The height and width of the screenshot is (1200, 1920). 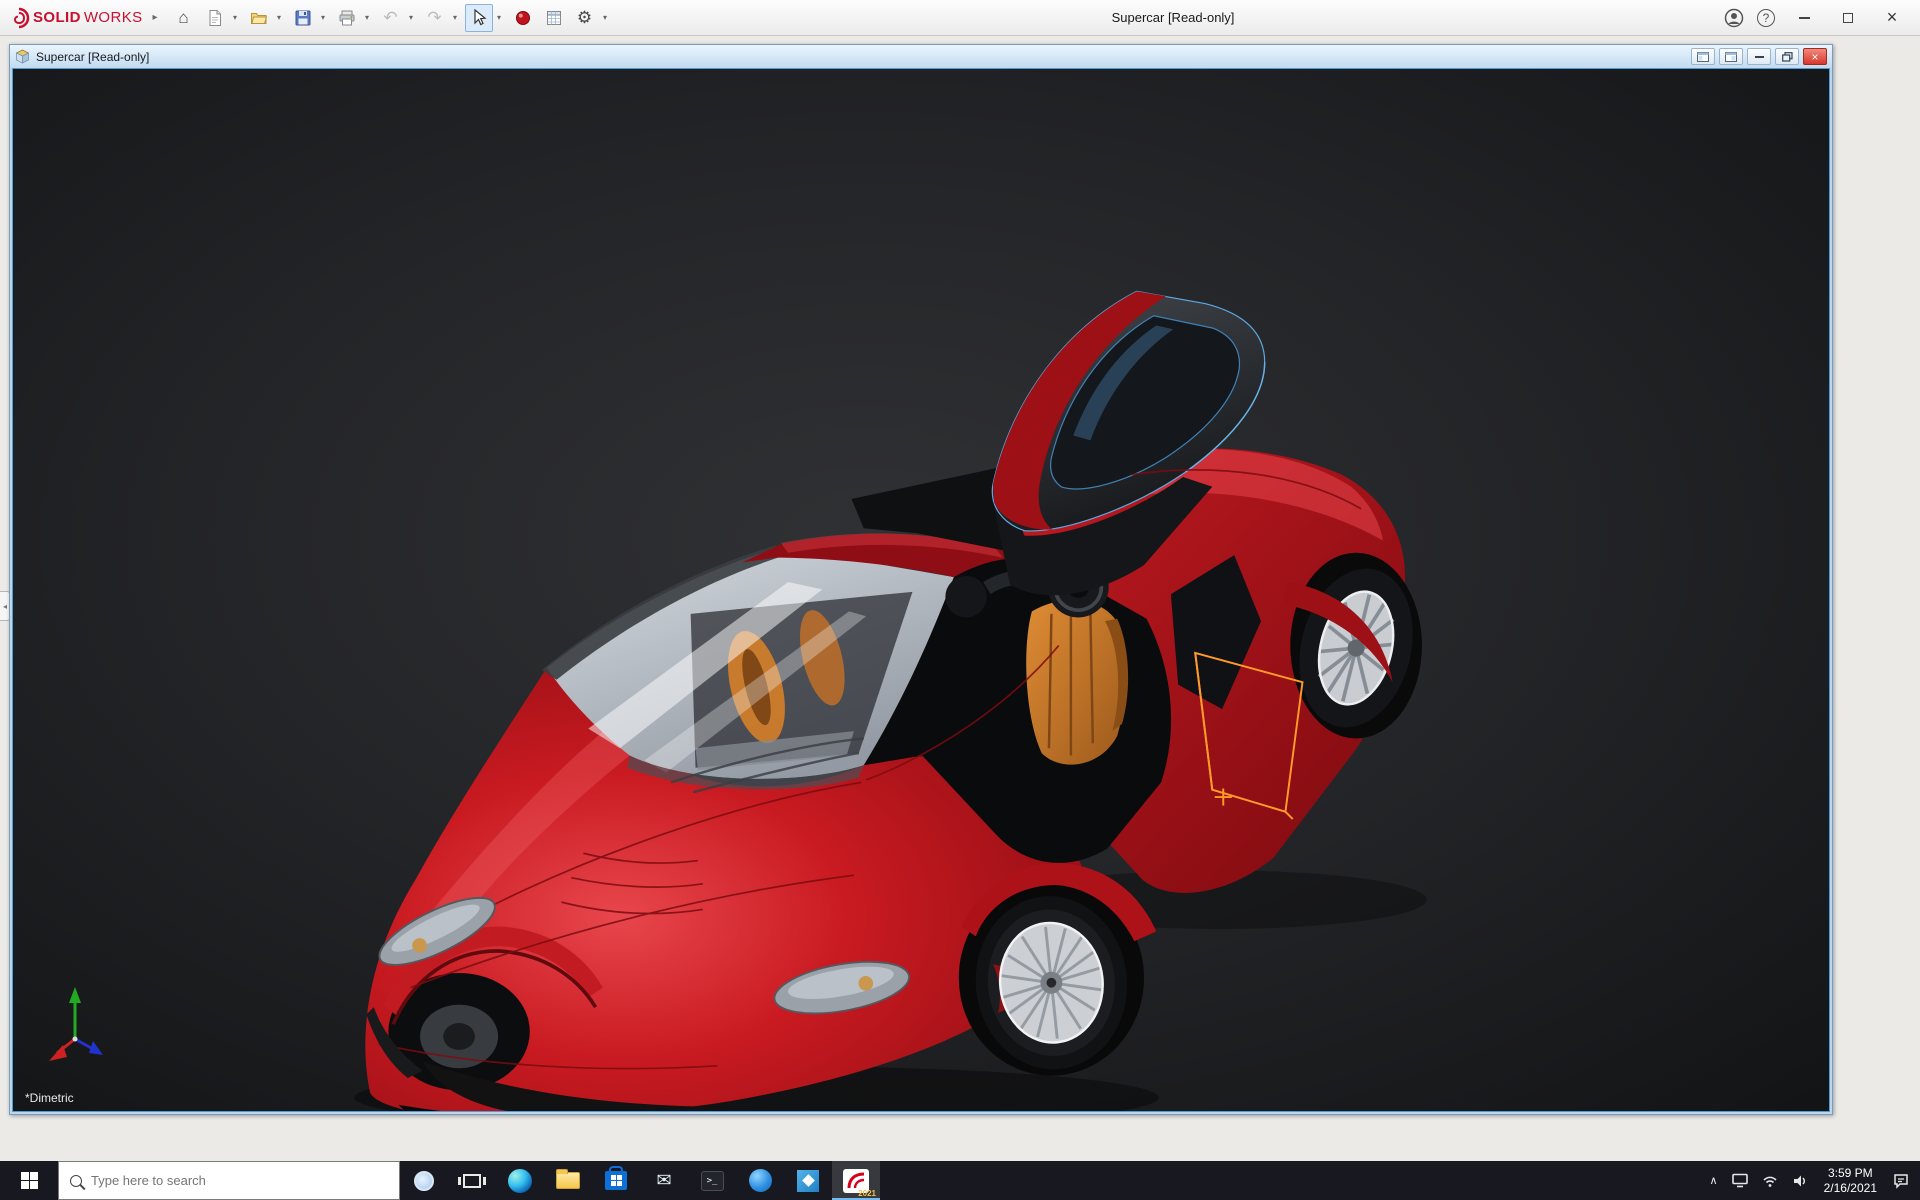 What do you see at coordinates (57, 17) in the screenshot?
I see `brand-solid-text: SOLID` at bounding box center [57, 17].